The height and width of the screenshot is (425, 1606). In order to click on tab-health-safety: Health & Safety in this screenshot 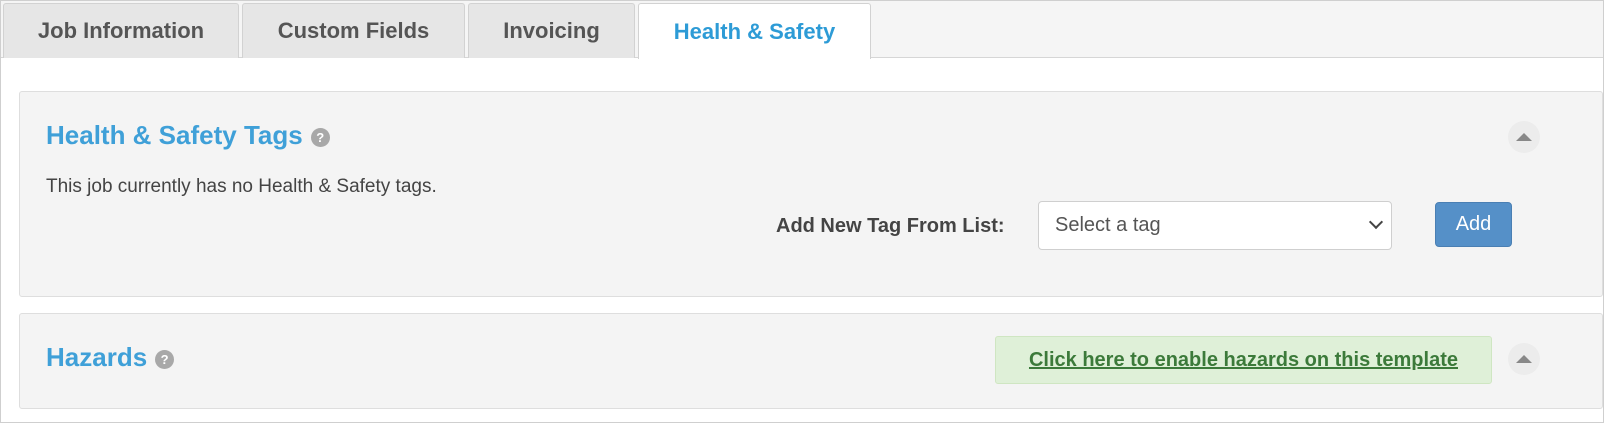, I will do `click(754, 31)`.